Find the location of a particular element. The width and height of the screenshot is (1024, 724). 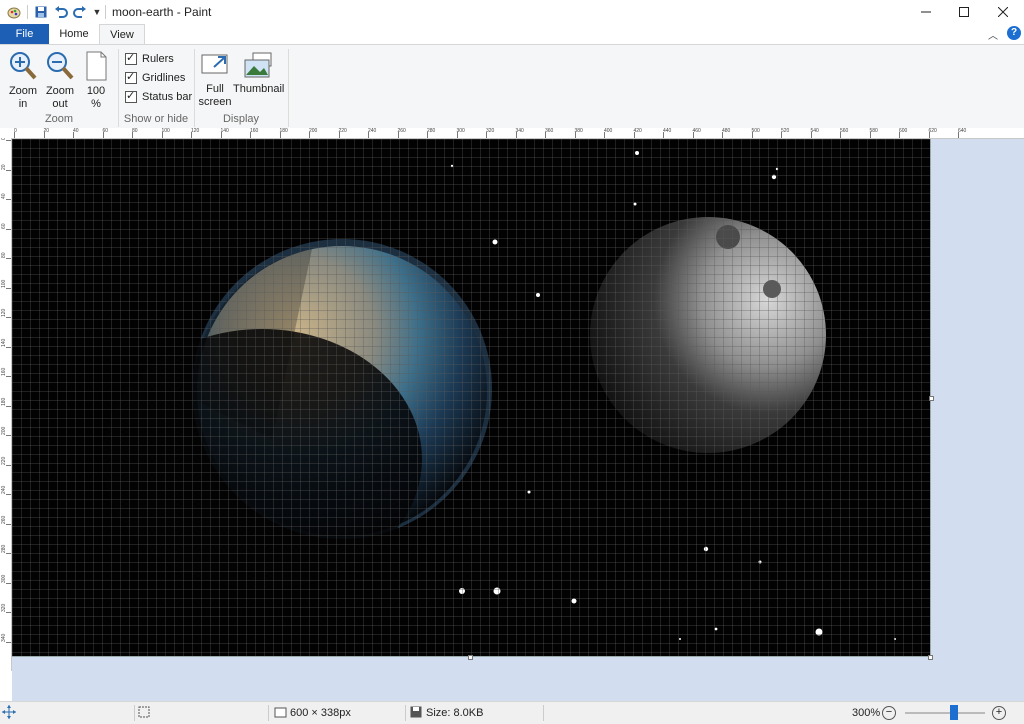

thumbnail-button: Thumbnail is located at coordinates (259, 73).